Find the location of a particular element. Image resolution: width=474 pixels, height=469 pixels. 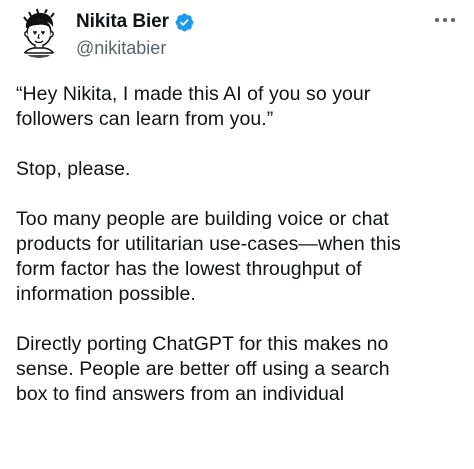

tweet-line: Stop, please. is located at coordinates (73, 169).